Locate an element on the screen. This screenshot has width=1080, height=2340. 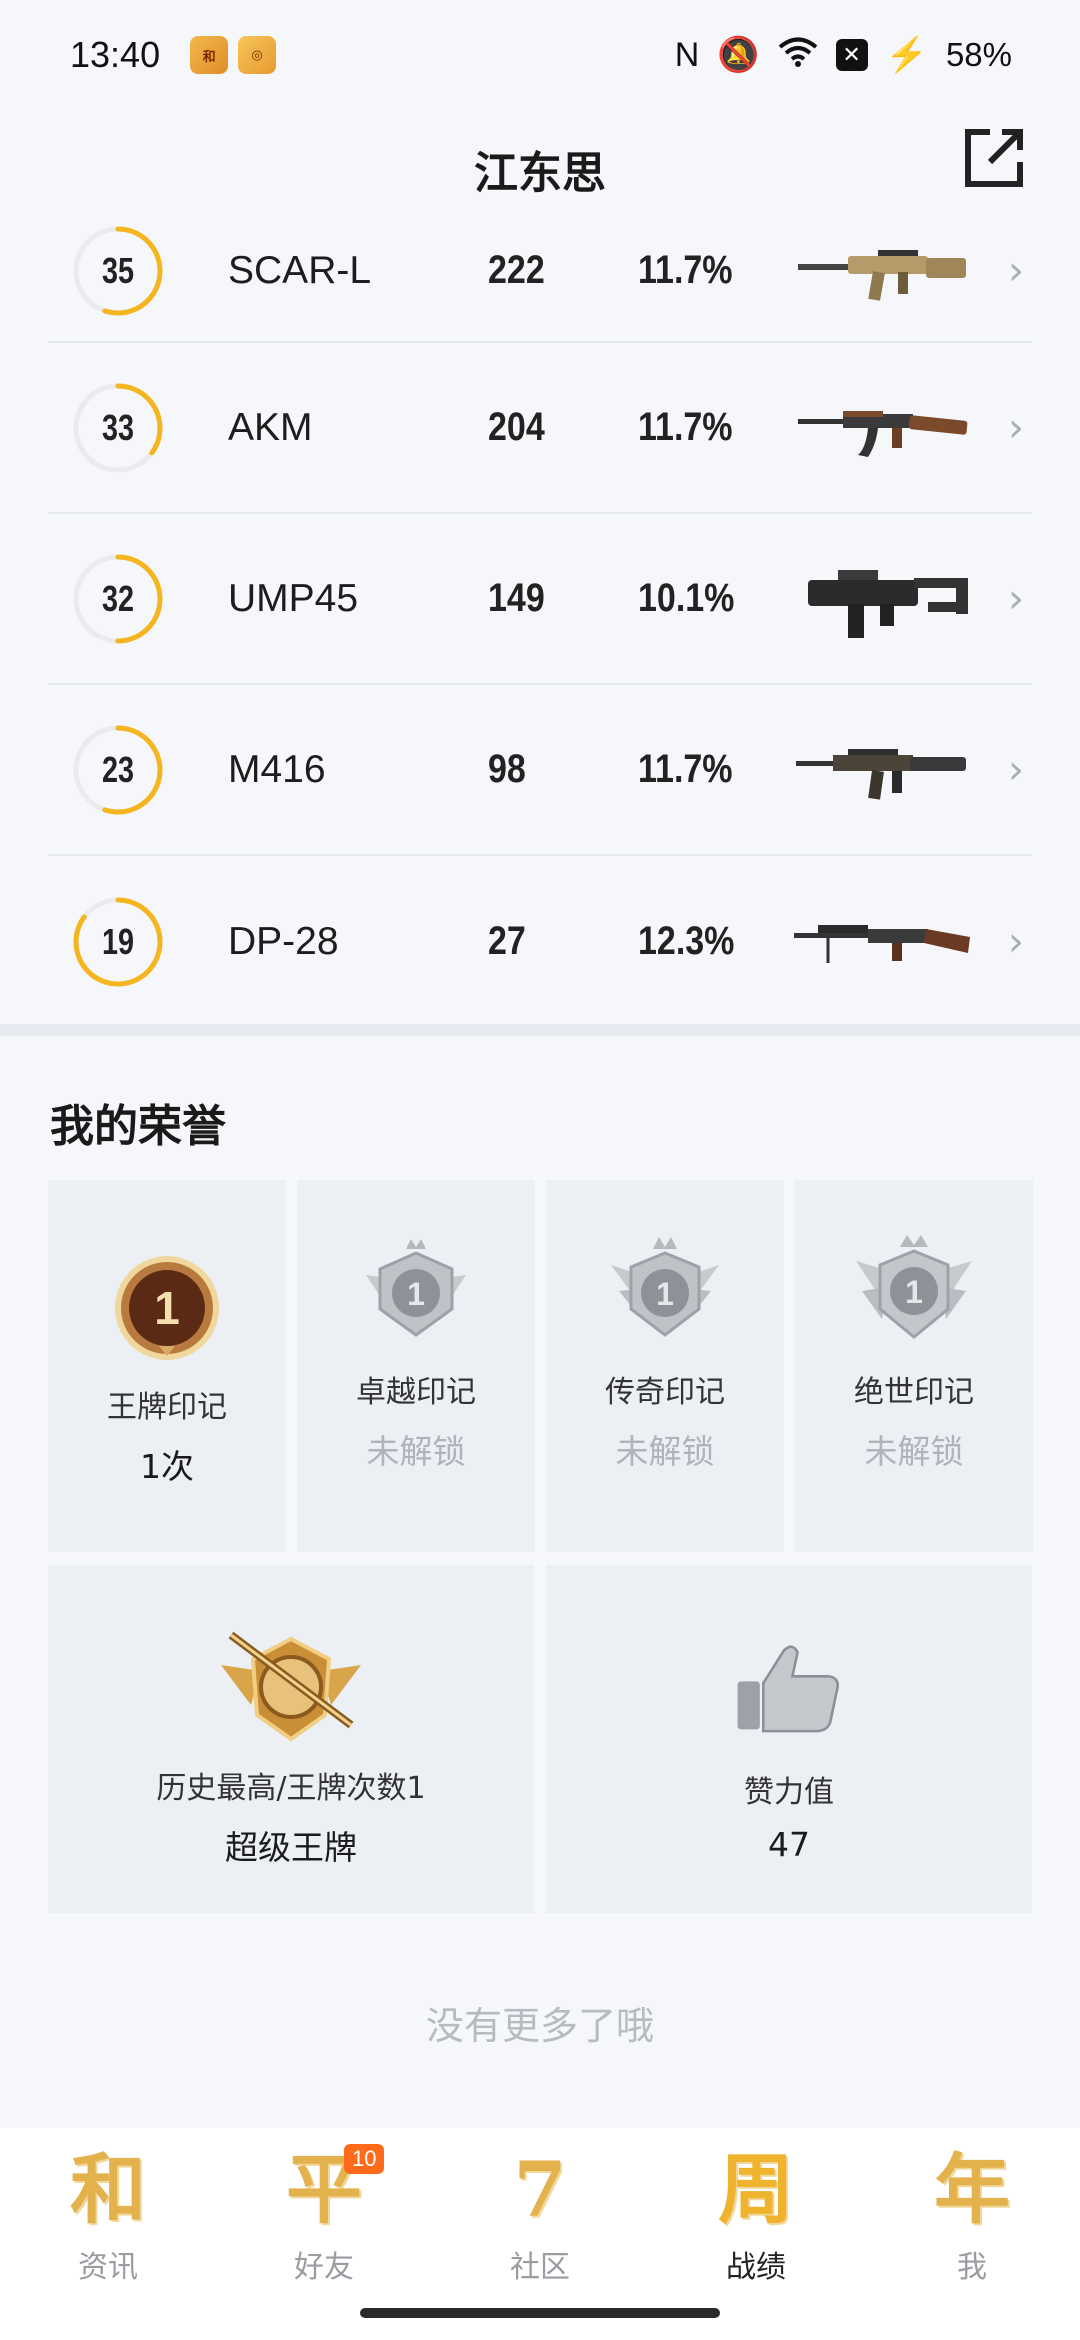
honor-card-label: 传奇印记 is located at coordinates (665, 1392).